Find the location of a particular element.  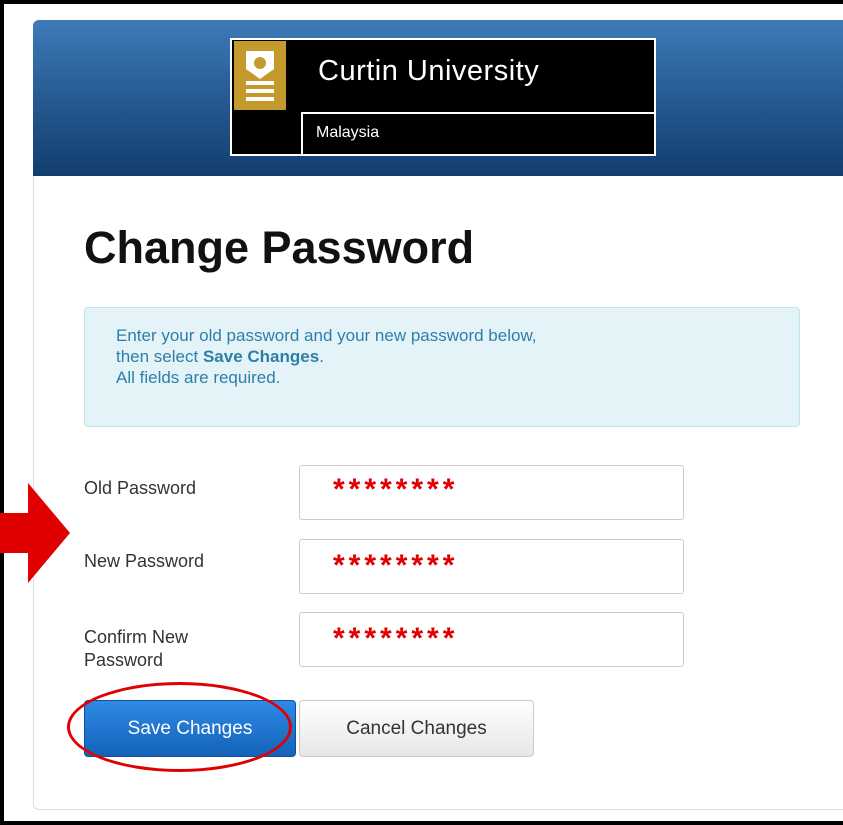

info-line-2-prefix: then select is located at coordinates (159, 356).